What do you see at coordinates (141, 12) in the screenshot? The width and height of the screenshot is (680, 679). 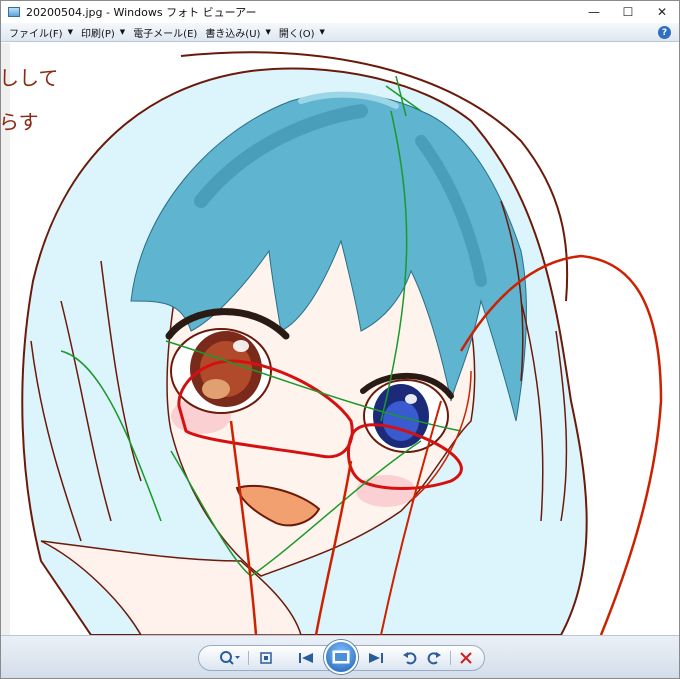 I see `window-title: 20200504.jpg - Windows フォト ビューアー` at bounding box center [141, 12].